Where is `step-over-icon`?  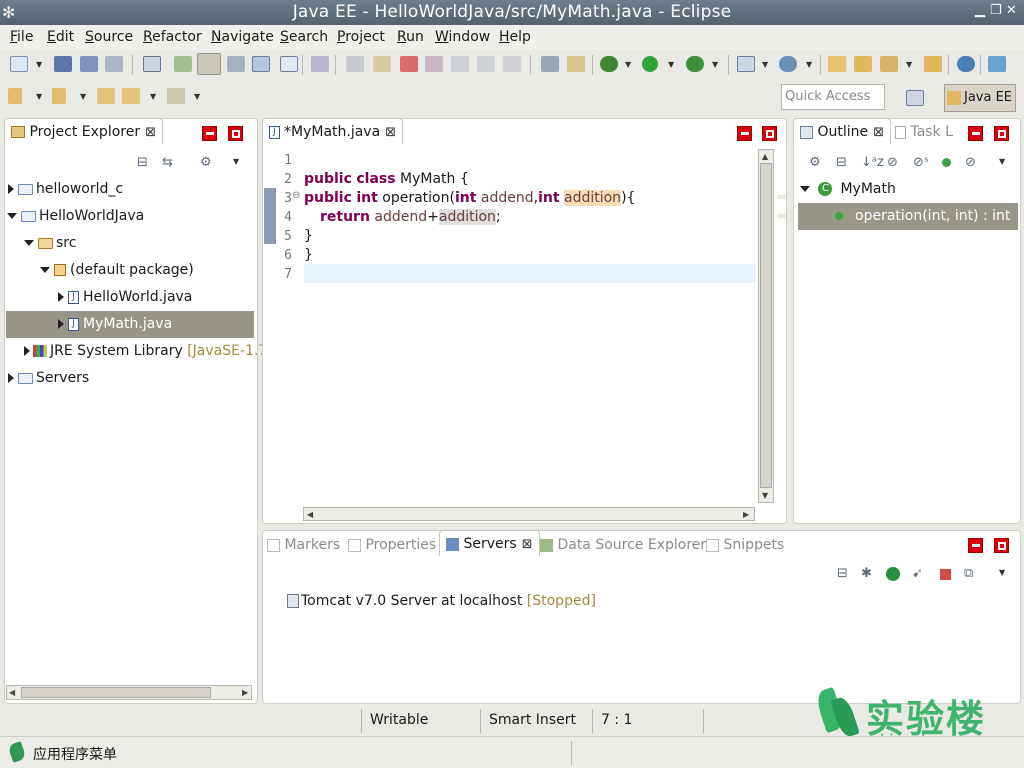
step-over-icon is located at coordinates (486, 64).